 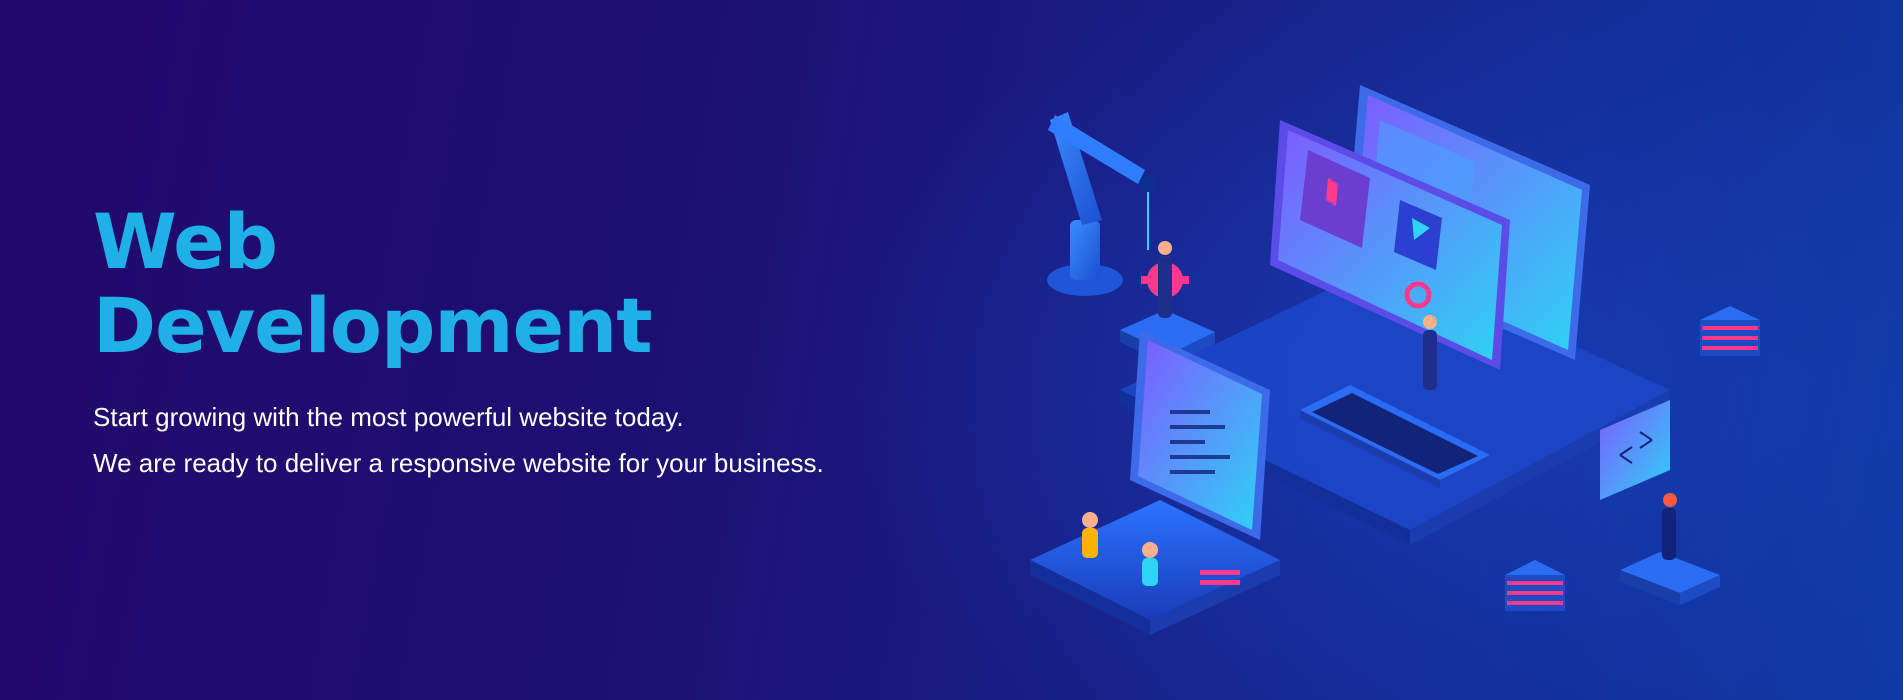 What do you see at coordinates (1102, 204) in the screenshot?
I see `robot-arm-icon` at bounding box center [1102, 204].